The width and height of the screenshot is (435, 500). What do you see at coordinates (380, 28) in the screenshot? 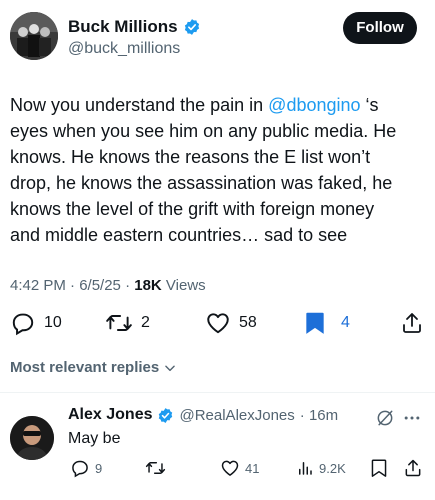
I see `follow-button: Follow` at bounding box center [380, 28].